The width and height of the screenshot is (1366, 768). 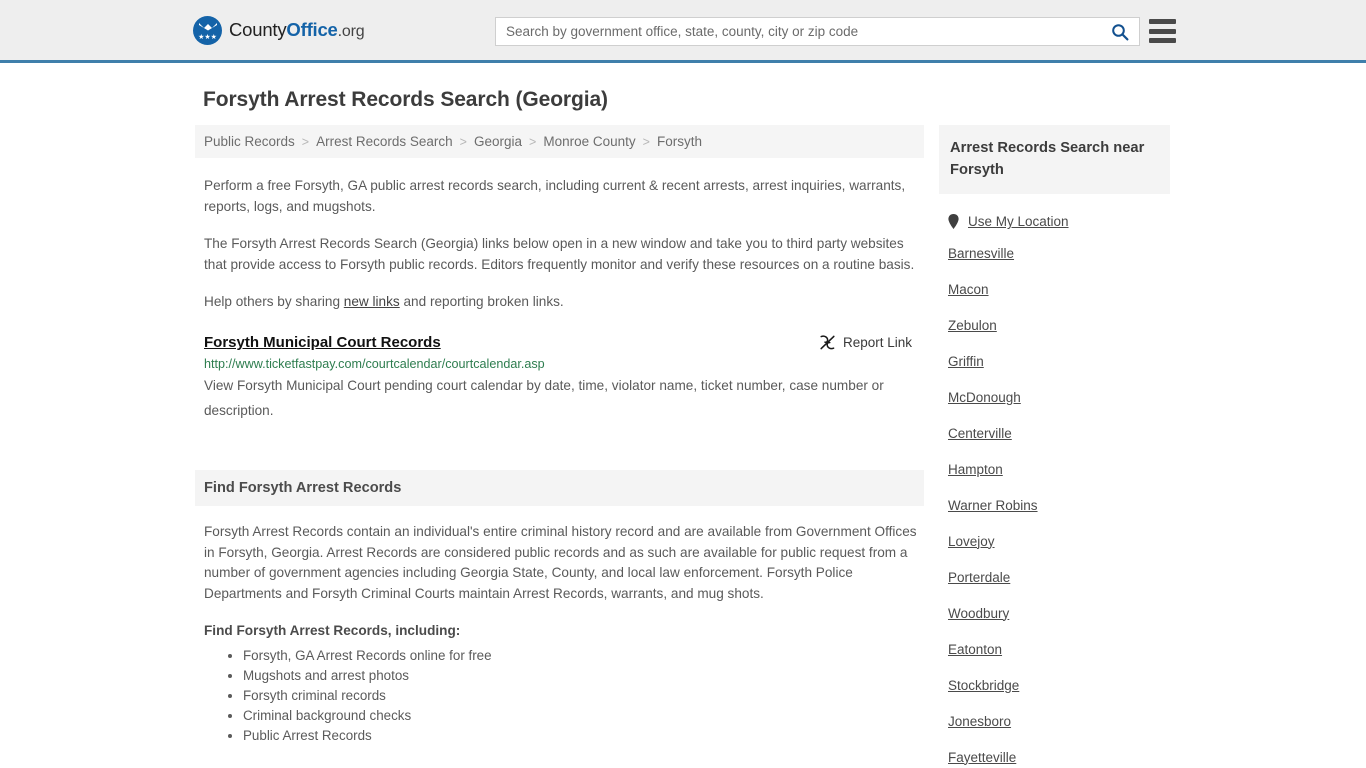 What do you see at coordinates (1054, 721) in the screenshot?
I see `sidebar-item-jonesboro: Jonesboro` at bounding box center [1054, 721].